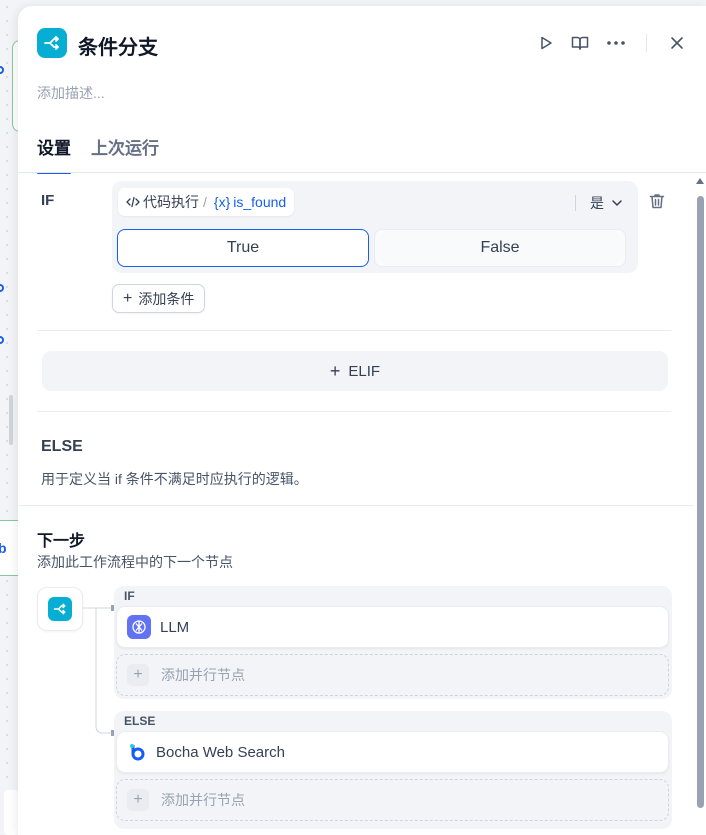 The image size is (706, 835). I want to click on option-false: False, so click(500, 248).